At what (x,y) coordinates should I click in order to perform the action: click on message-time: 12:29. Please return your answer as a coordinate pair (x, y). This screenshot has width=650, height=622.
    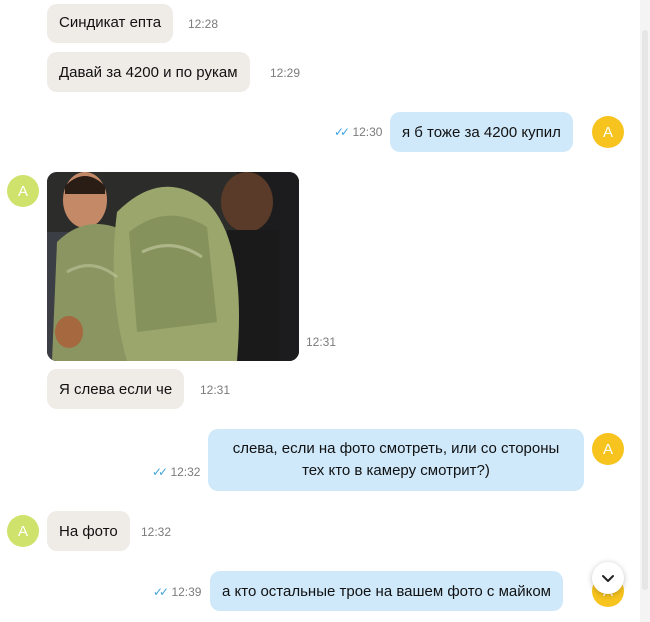
    Looking at the image, I should click on (285, 73).